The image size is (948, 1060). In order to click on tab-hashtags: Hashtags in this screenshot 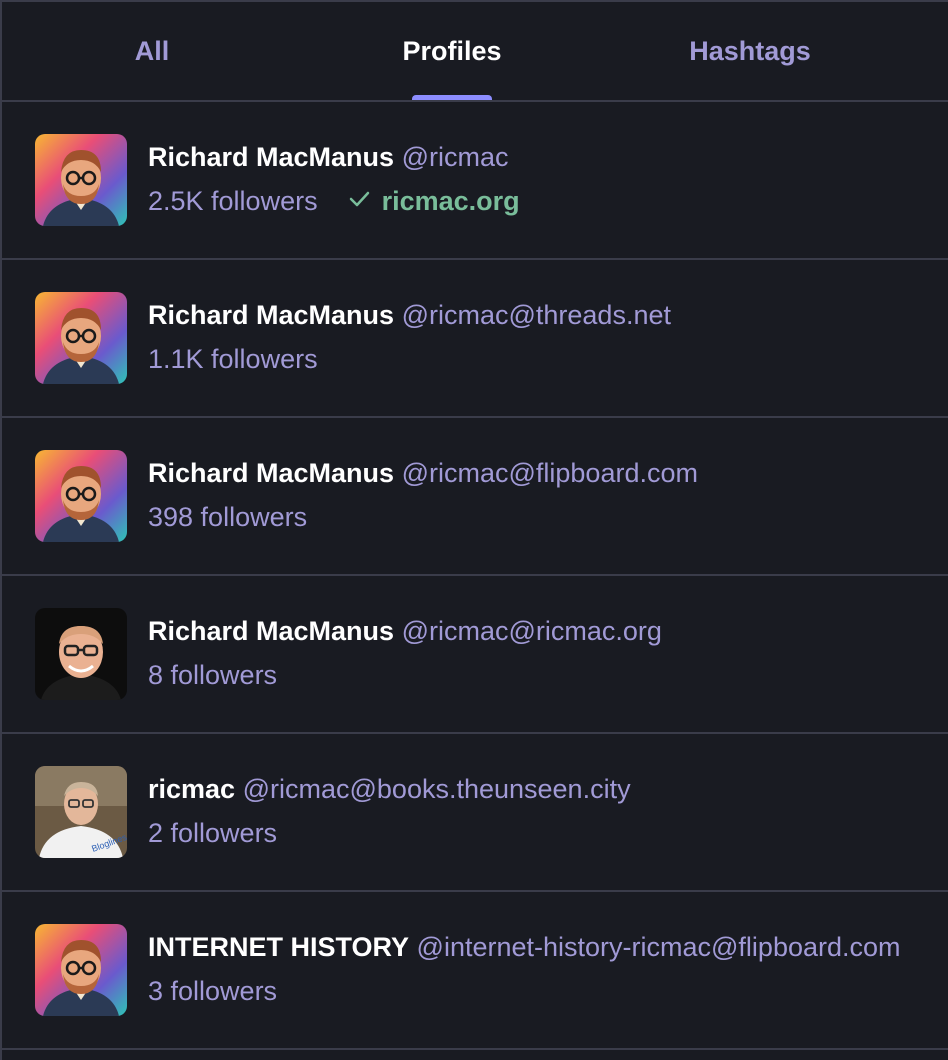, I will do `click(750, 51)`.